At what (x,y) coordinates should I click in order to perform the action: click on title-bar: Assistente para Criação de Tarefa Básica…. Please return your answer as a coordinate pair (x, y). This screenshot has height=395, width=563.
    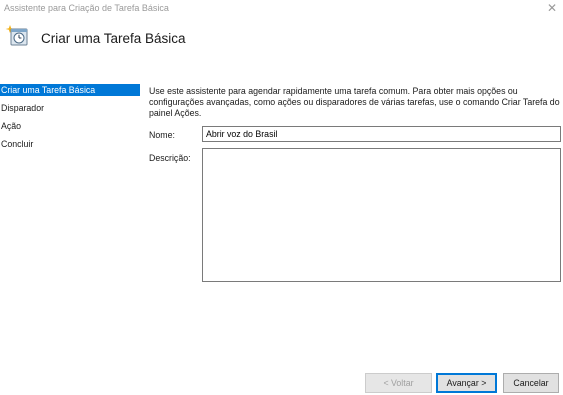
    Looking at the image, I should click on (281, 9).